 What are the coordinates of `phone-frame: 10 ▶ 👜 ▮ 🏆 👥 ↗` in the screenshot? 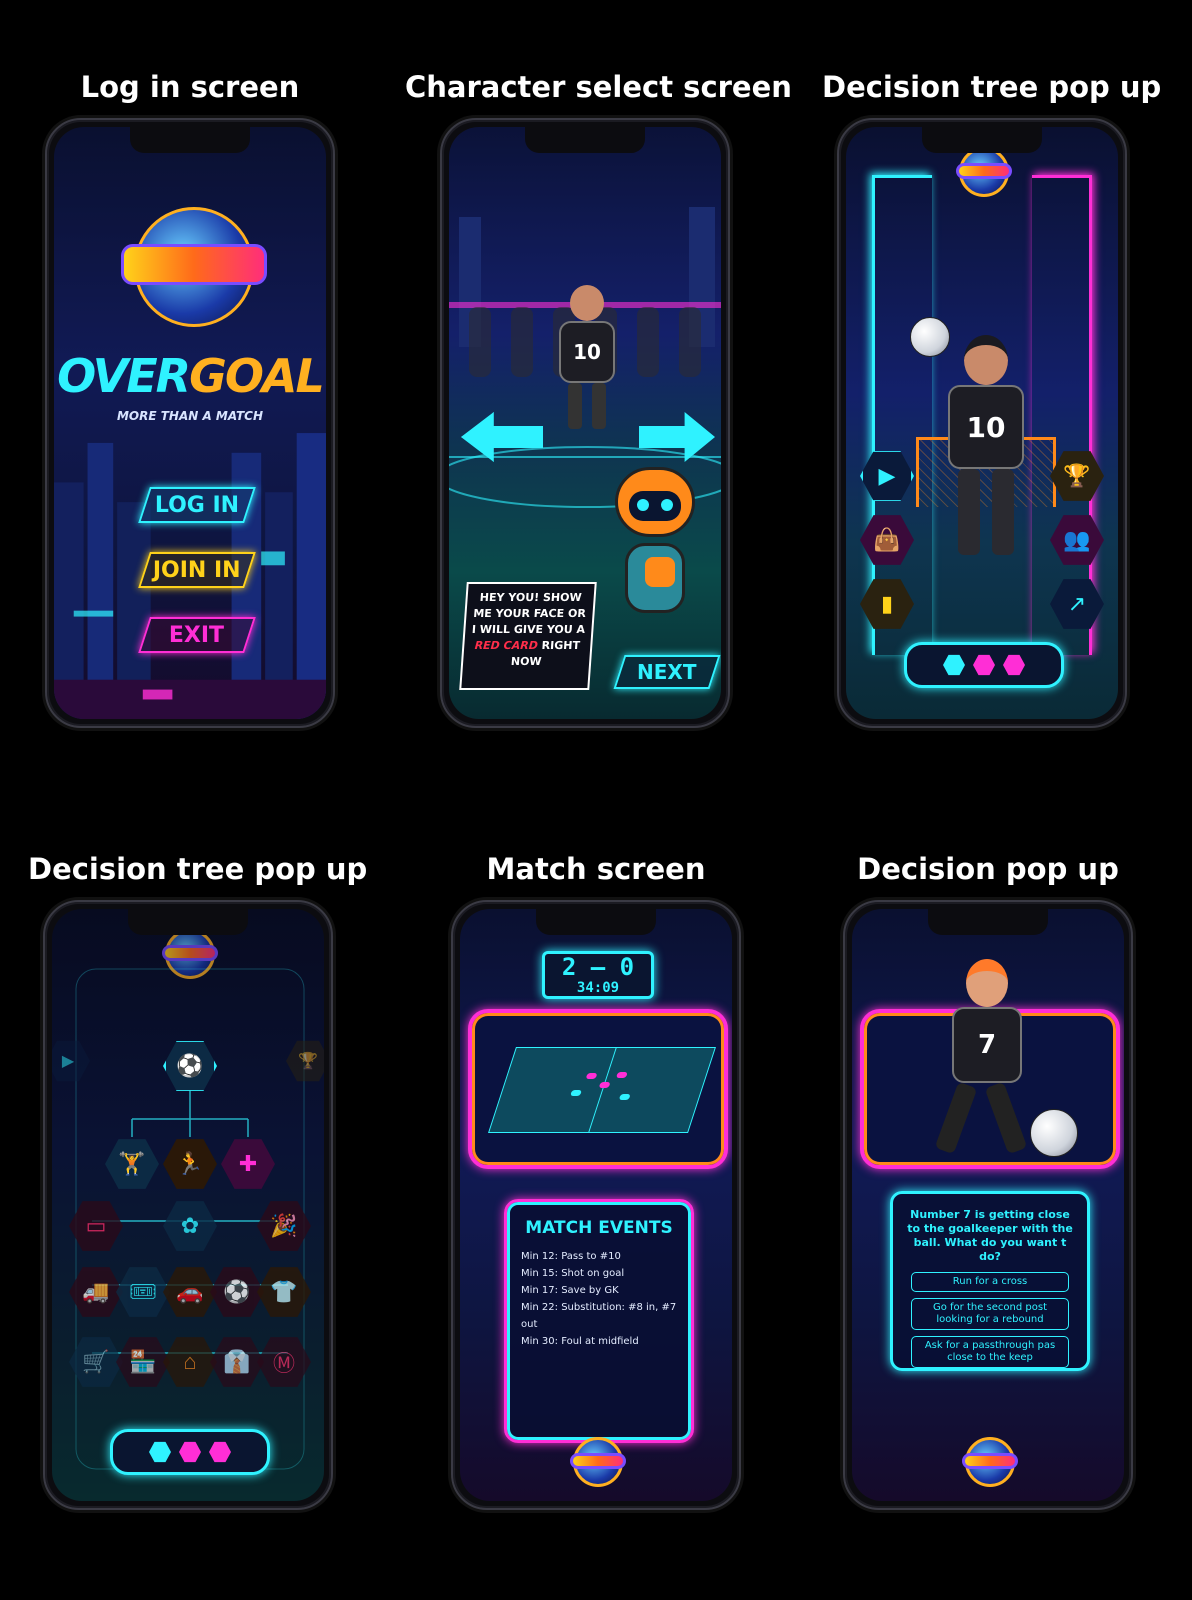 It's located at (982, 423).